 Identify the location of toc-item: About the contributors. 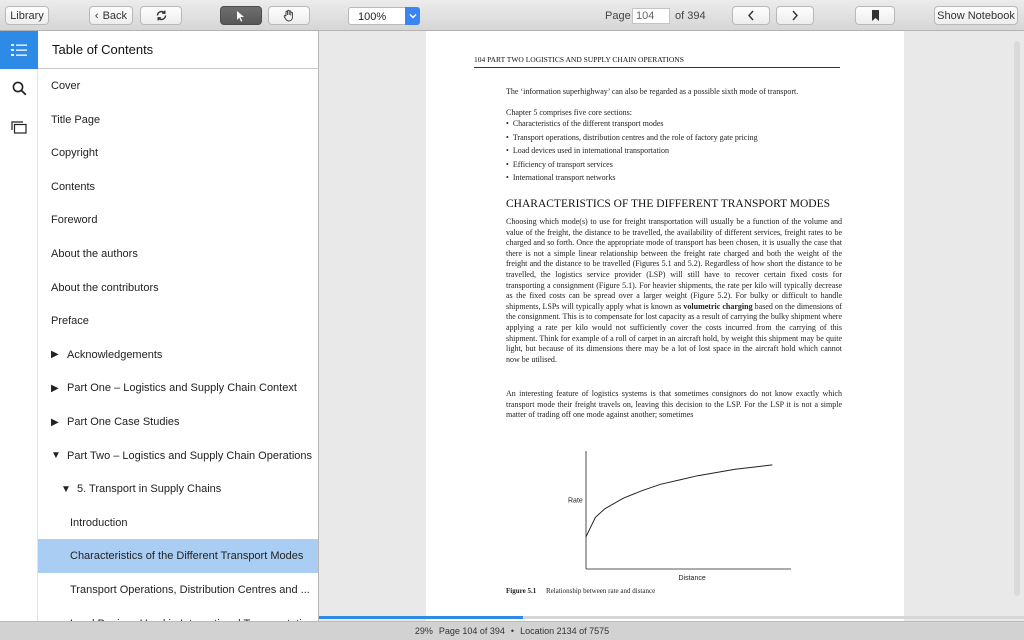
(178, 288).